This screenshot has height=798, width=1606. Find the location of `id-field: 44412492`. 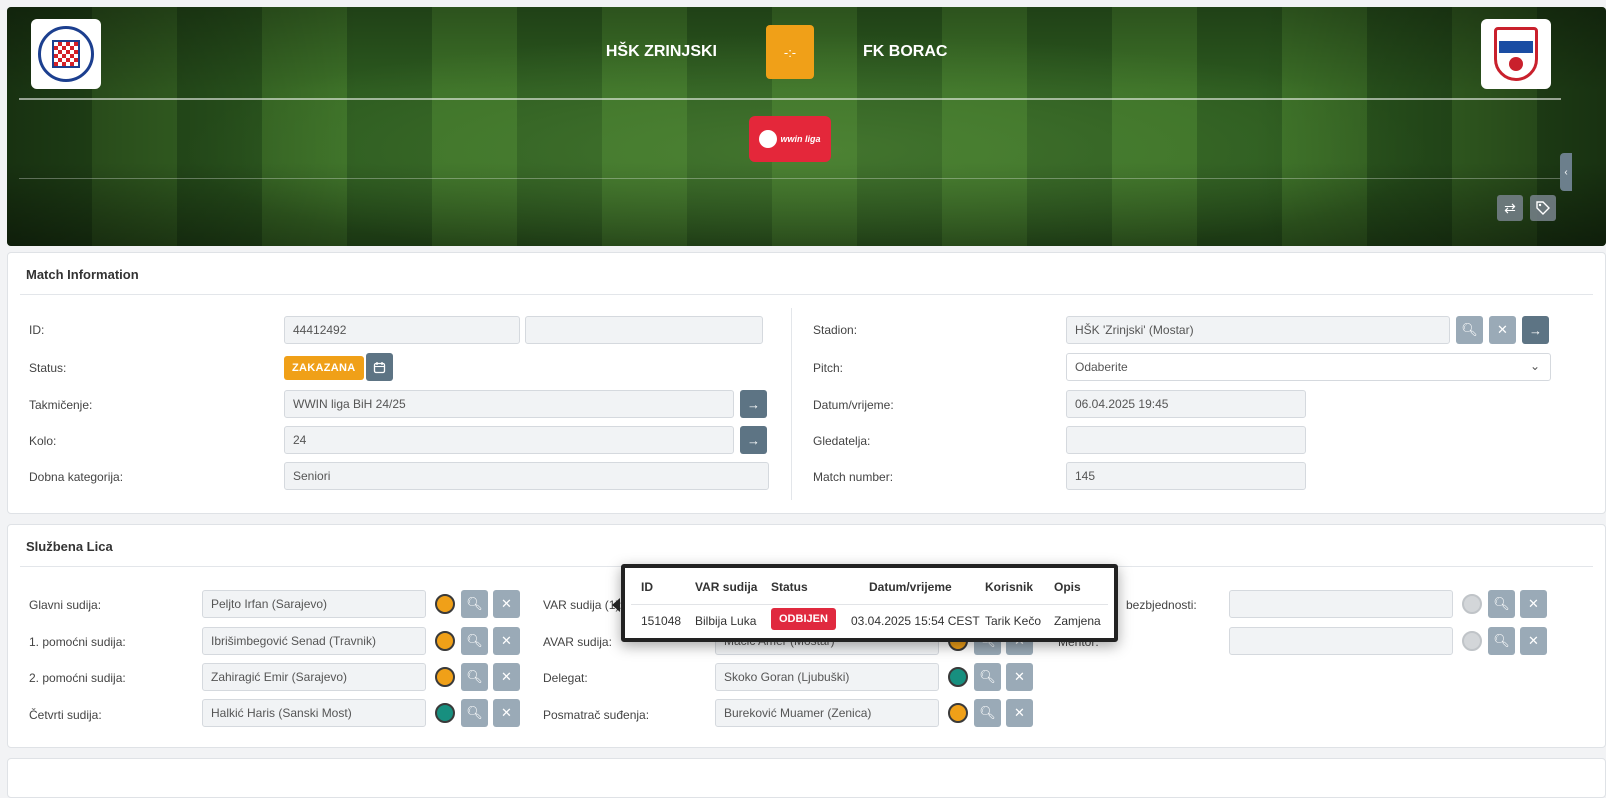

id-field: 44412492 is located at coordinates (402, 330).